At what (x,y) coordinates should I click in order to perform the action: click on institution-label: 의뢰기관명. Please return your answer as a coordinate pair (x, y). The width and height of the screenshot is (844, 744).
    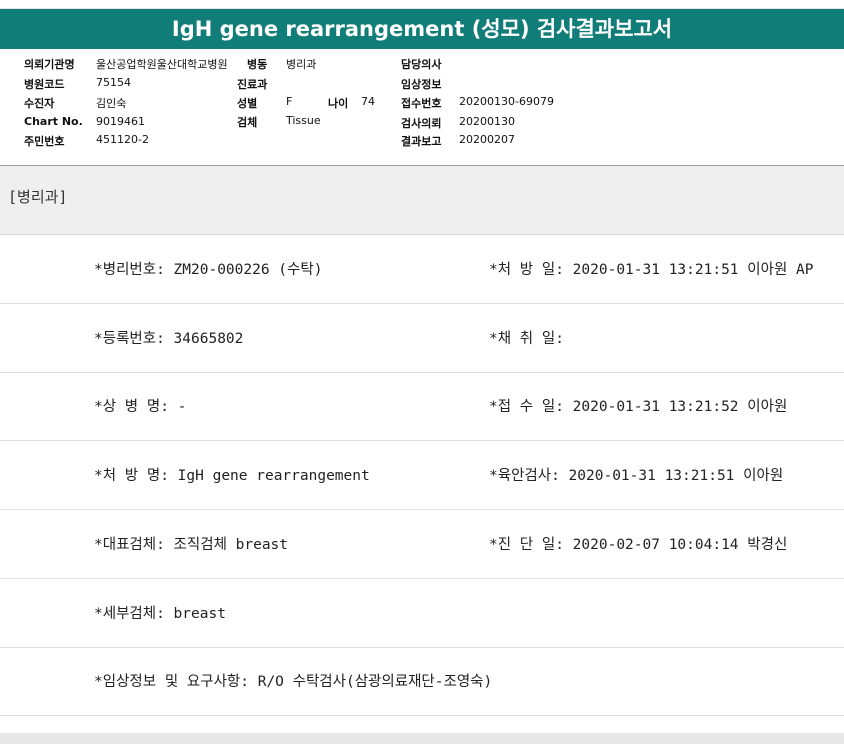
    Looking at the image, I should click on (49, 64).